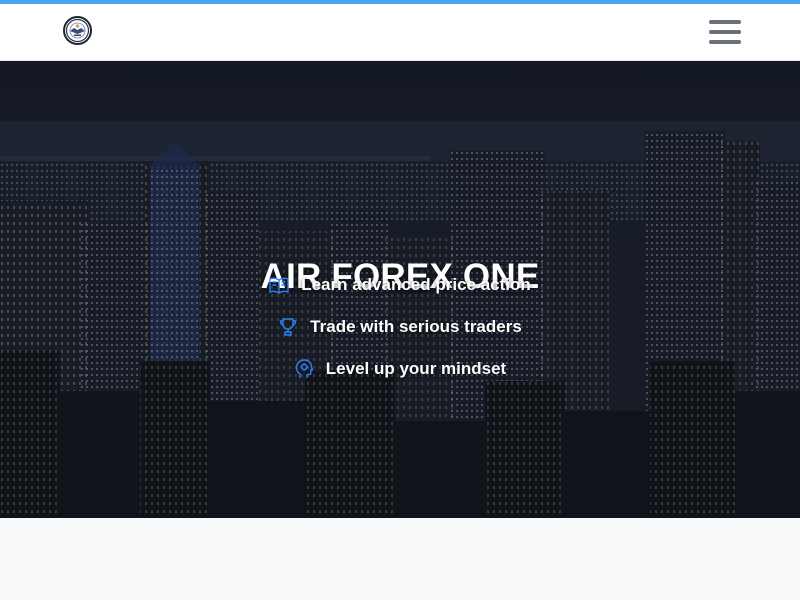 The image size is (800, 600). I want to click on feature-label: Learn advanced price action, so click(416, 284).